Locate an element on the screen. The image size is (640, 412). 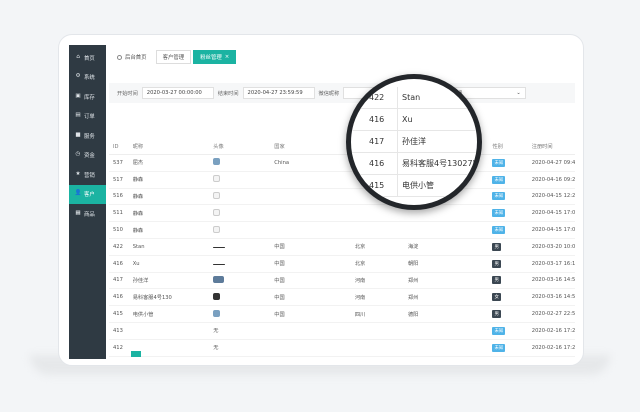
cell-country: 中国 is located at coordinates (279, 264).